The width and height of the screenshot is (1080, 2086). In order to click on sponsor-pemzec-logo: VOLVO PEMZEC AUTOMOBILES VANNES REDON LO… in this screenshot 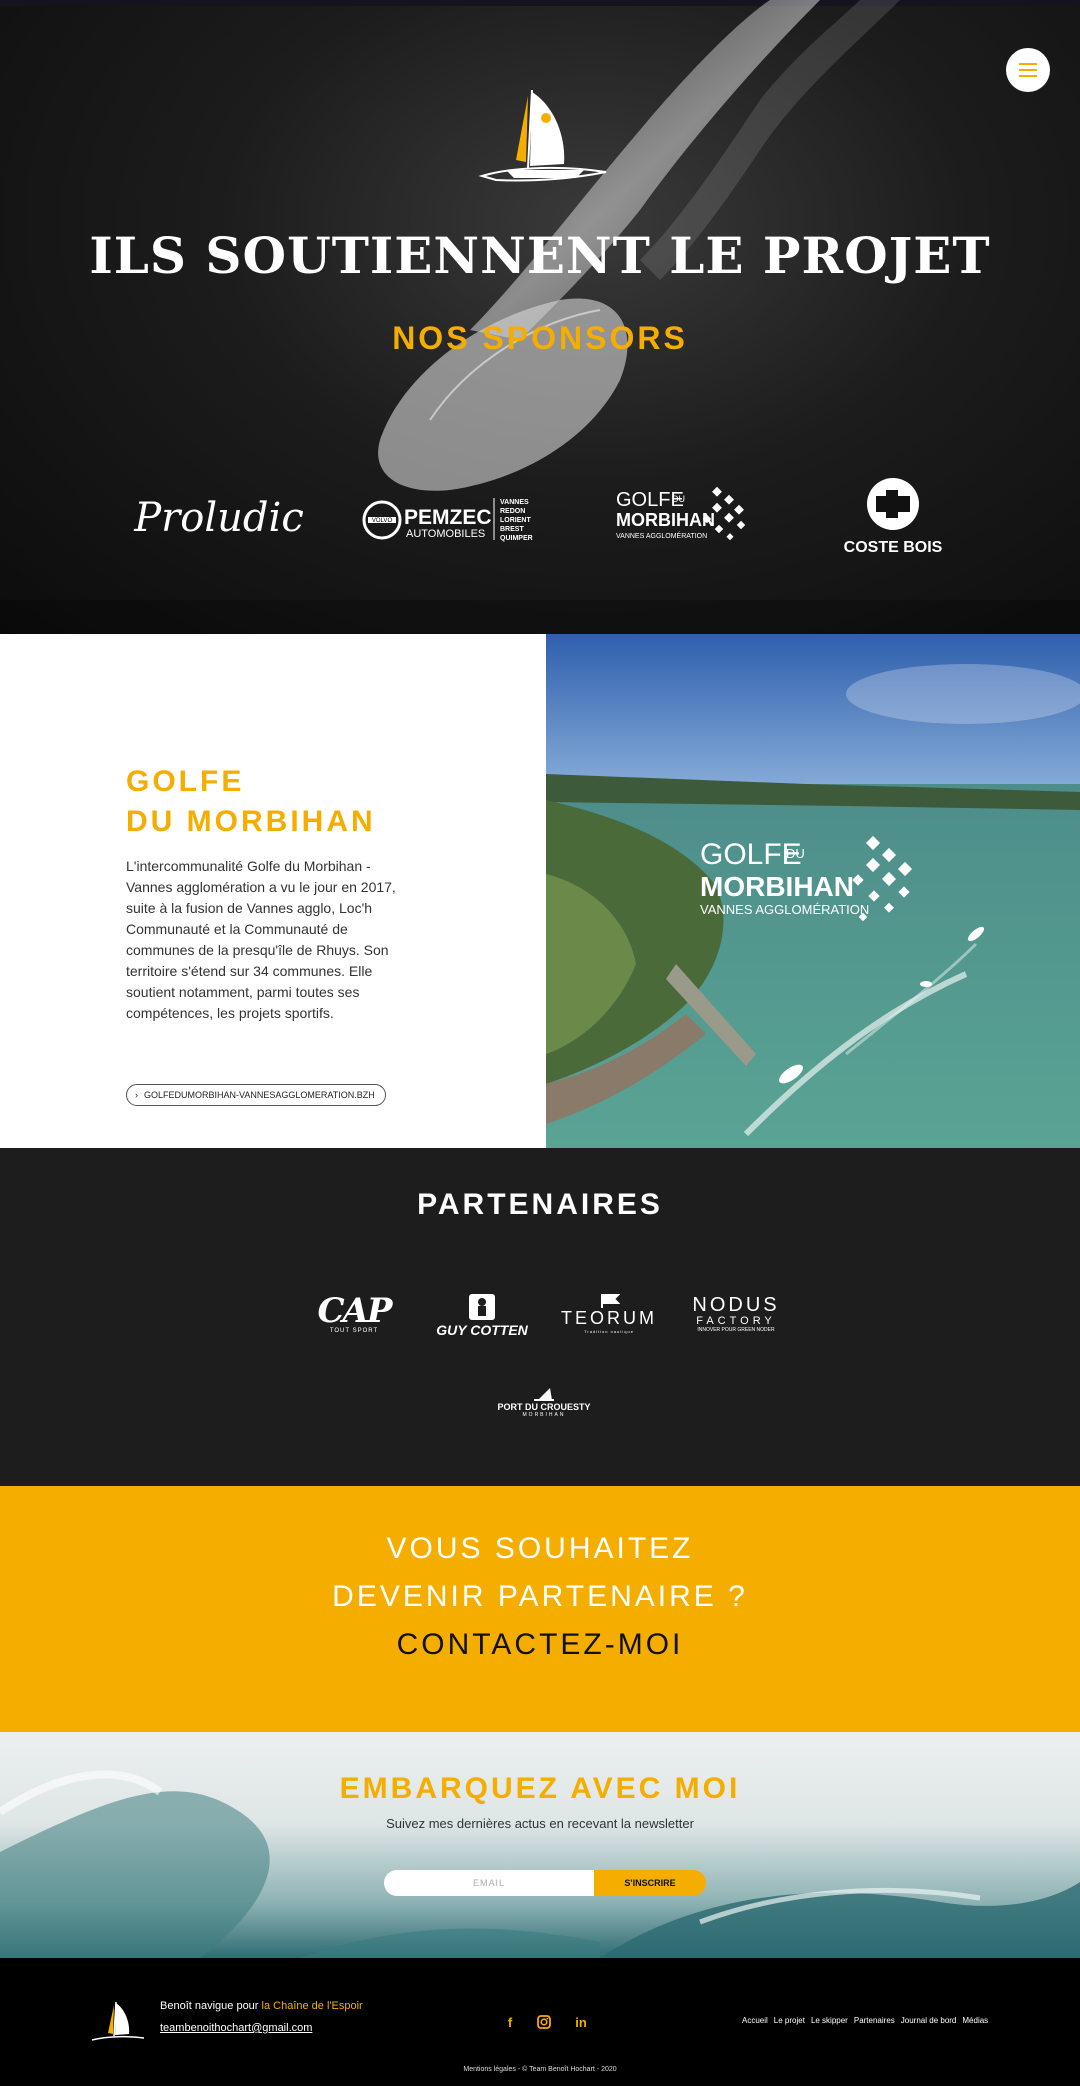, I will do `click(453, 520)`.